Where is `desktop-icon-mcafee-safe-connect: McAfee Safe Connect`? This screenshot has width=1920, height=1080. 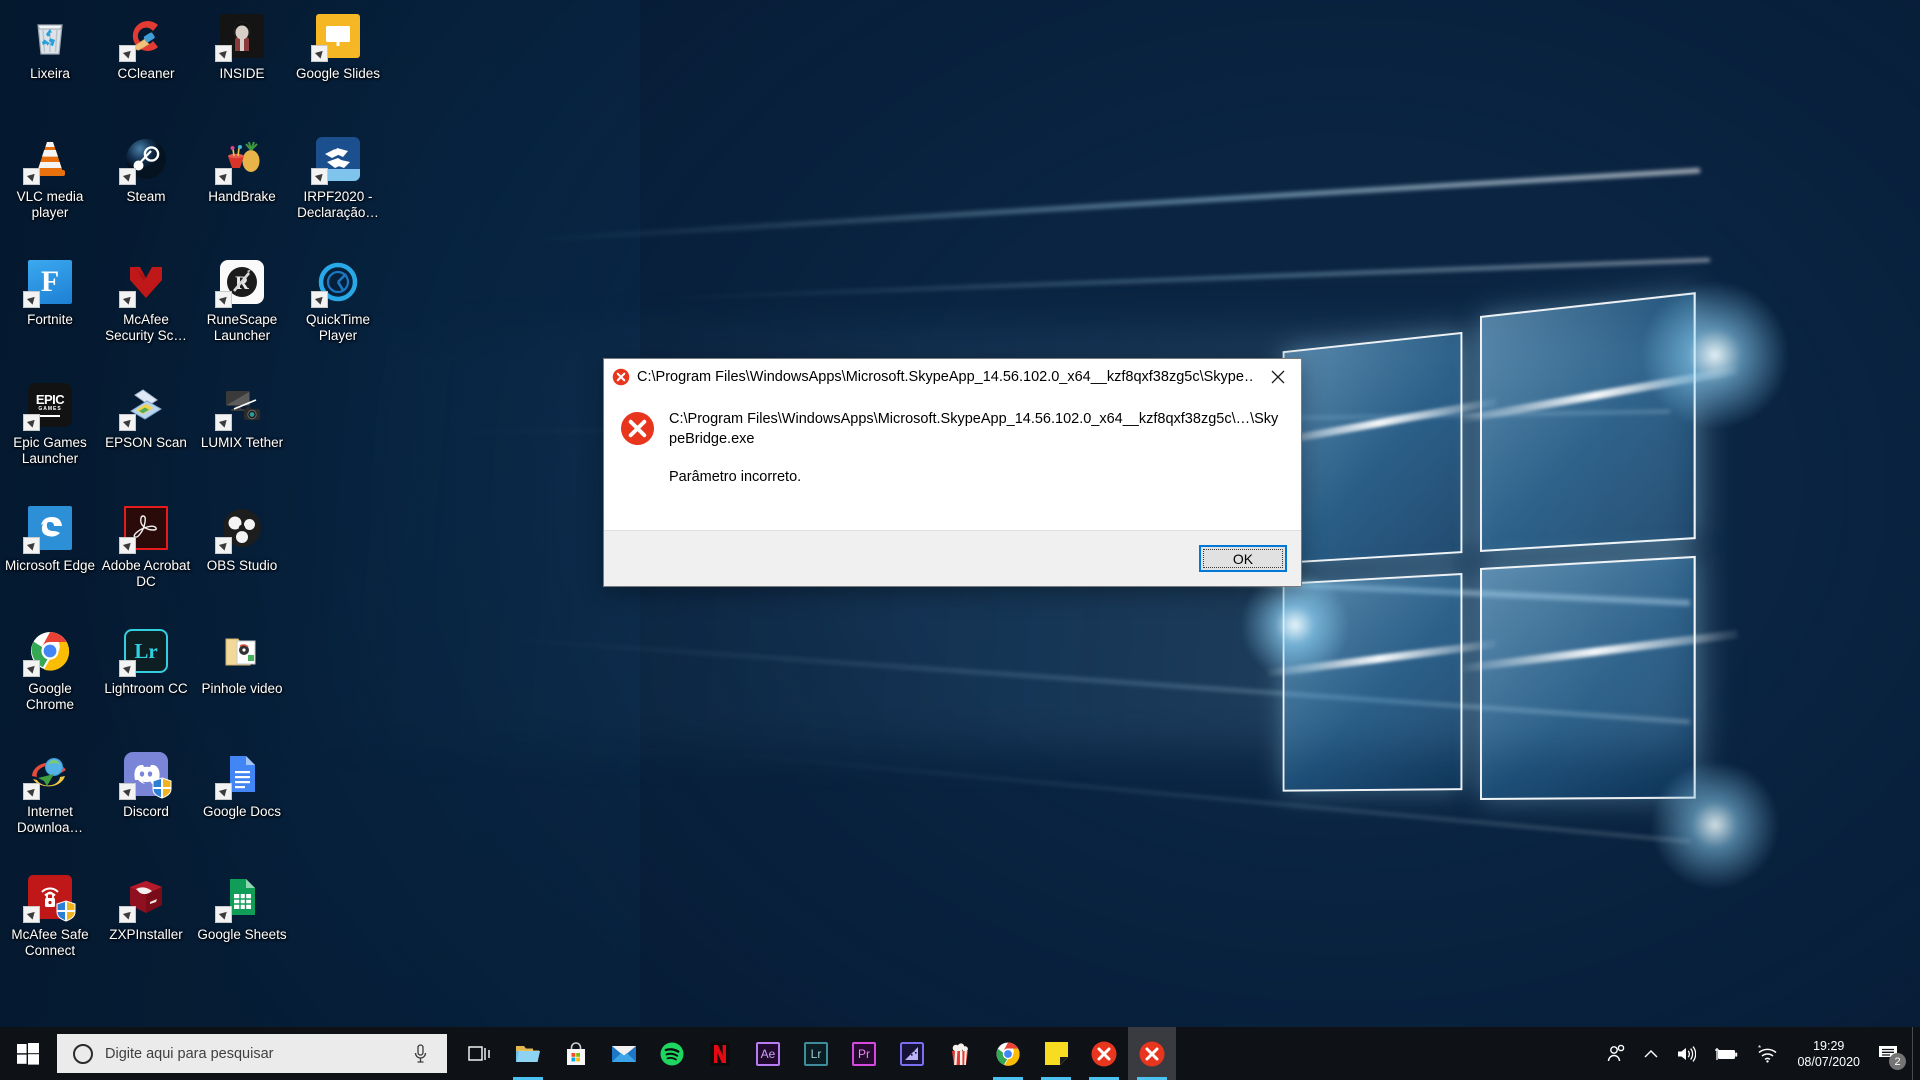
desktop-icon-mcafee-safe-connect: McAfee Safe Connect is located at coordinates (50, 930).